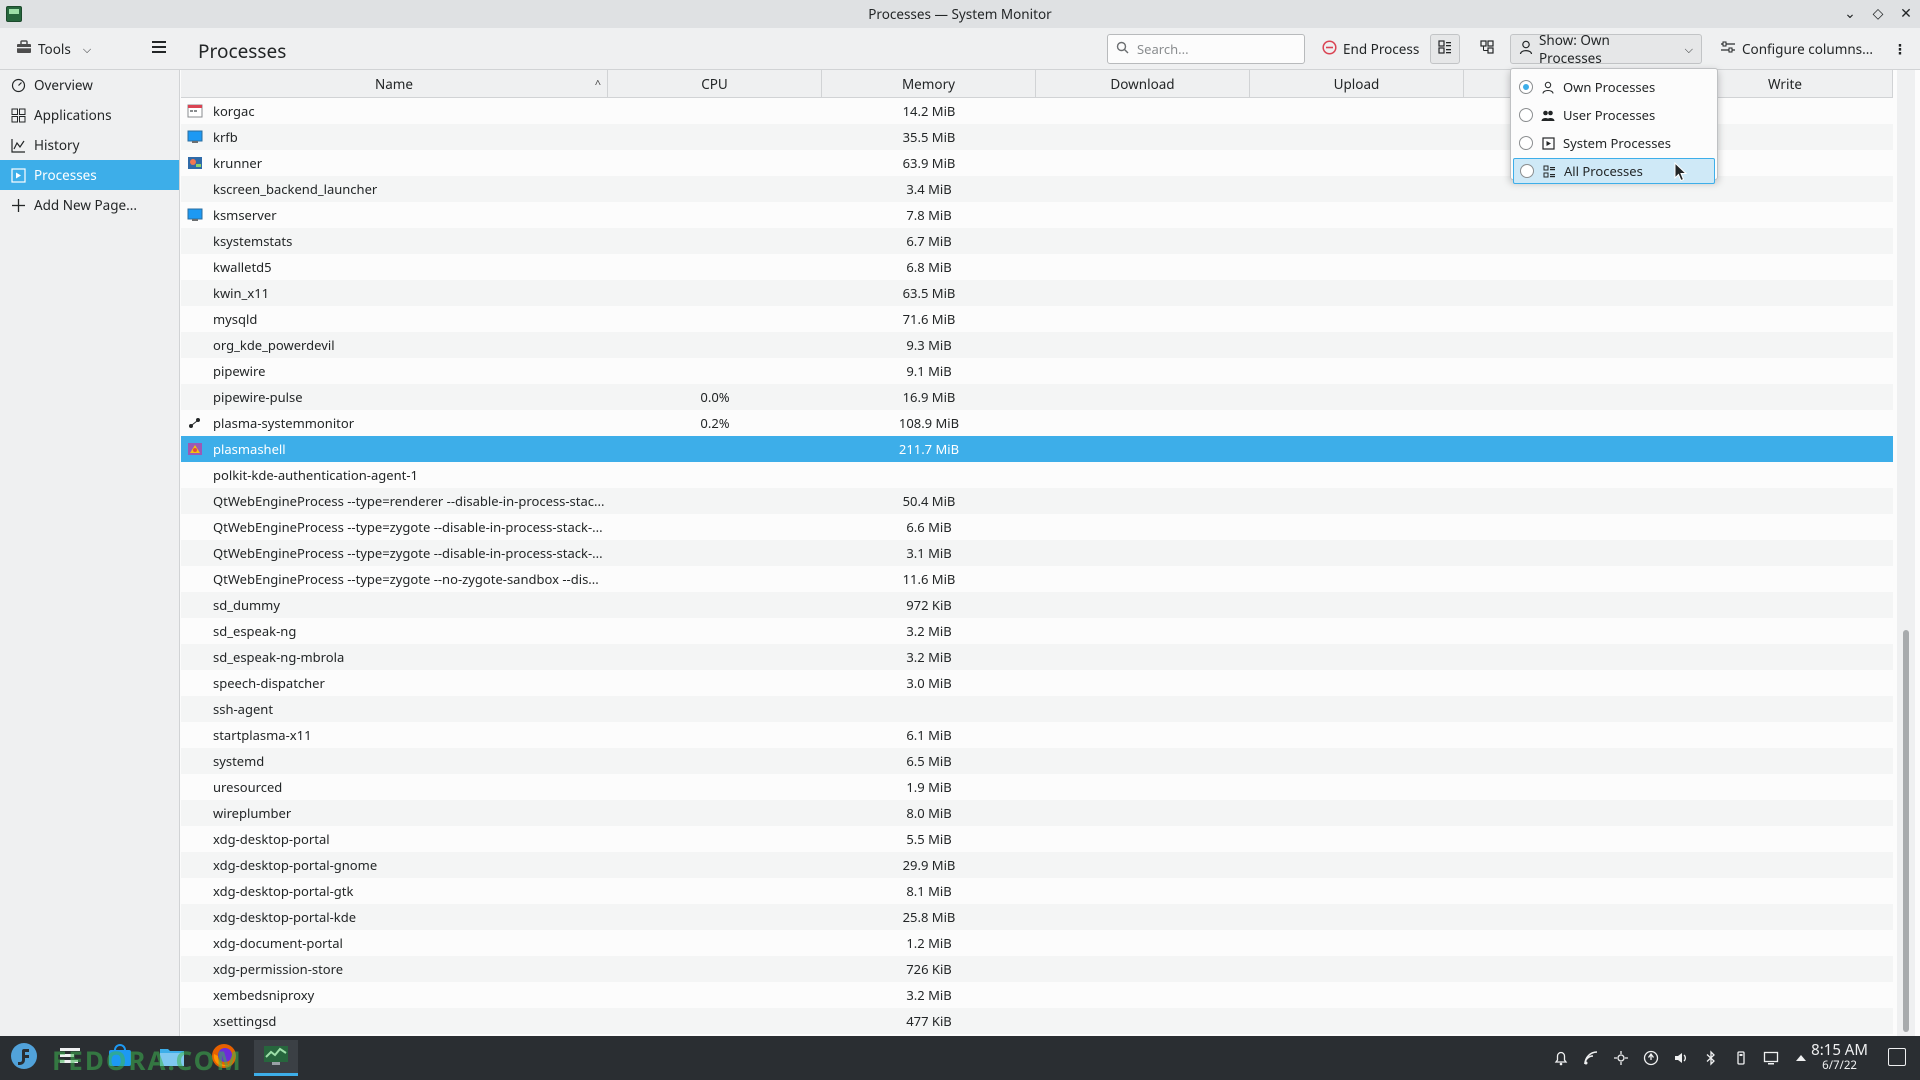 The image size is (1920, 1080). Describe the element at coordinates (1037, 969) in the screenshot. I see `table-row: xdg-permission-store 726 KiB` at that location.